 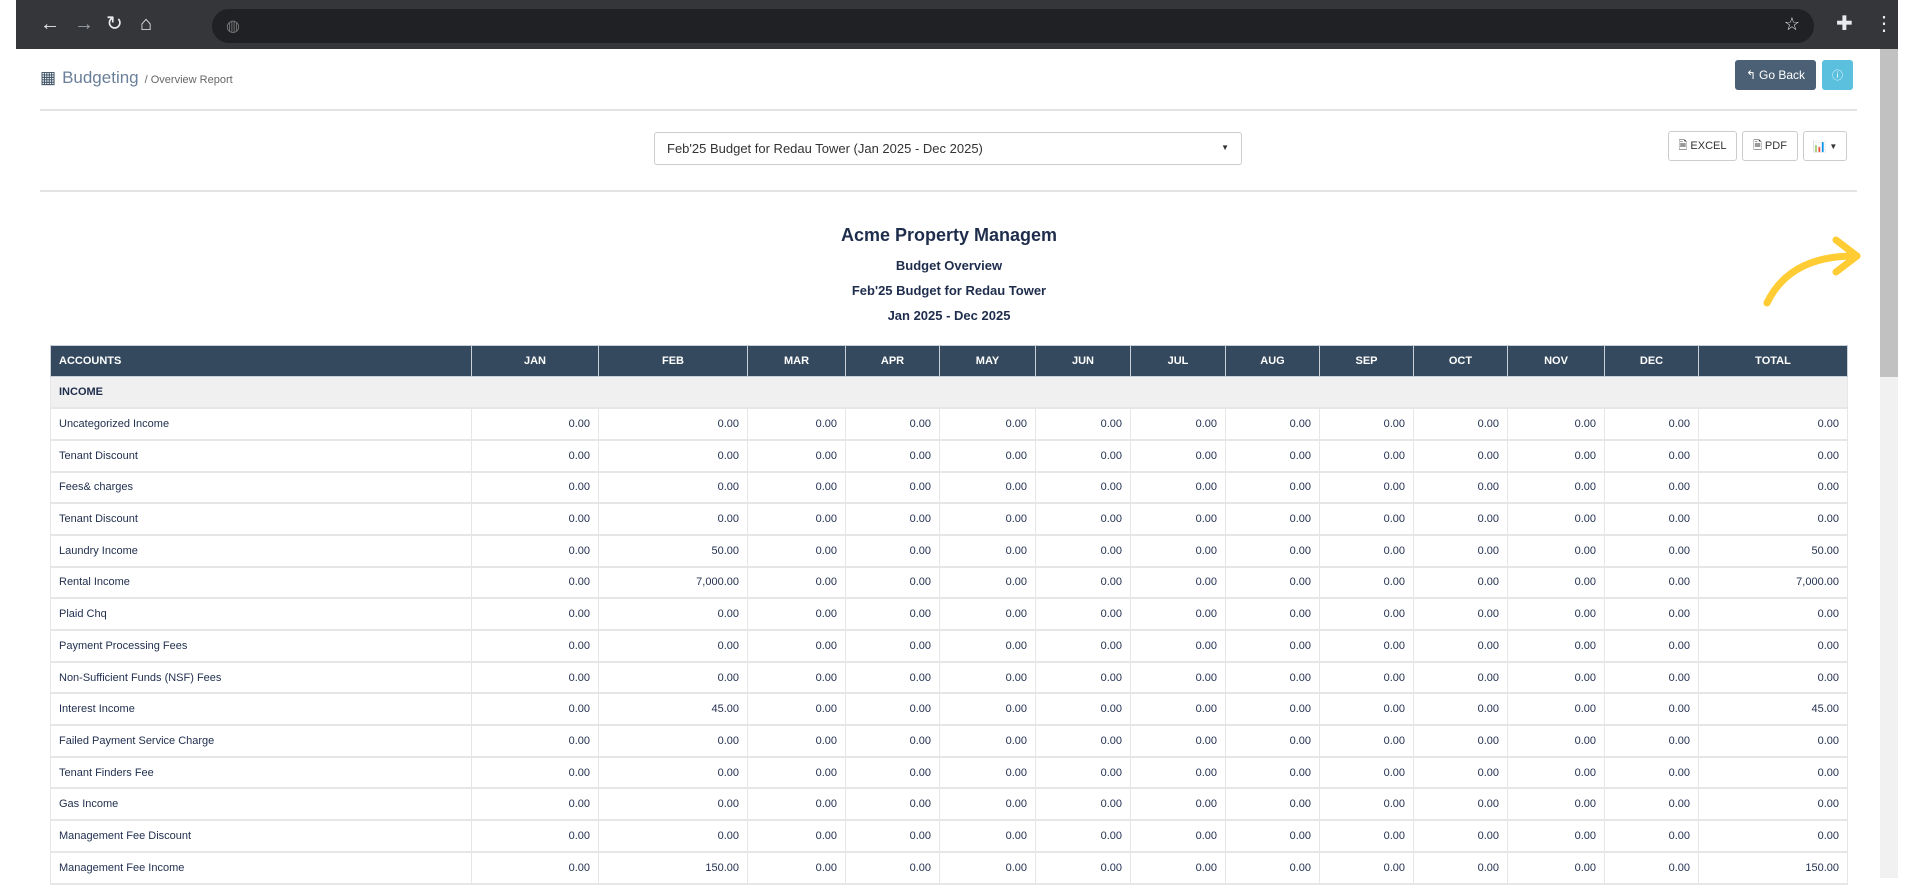 What do you see at coordinates (1884, 24) in the screenshot?
I see `menu-icon: ⋮` at bounding box center [1884, 24].